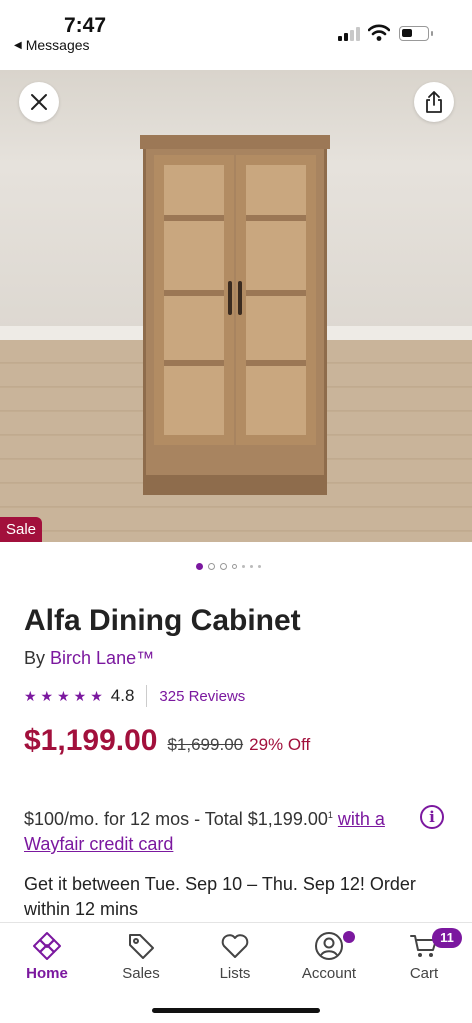  Describe the element at coordinates (280, 744) in the screenshot. I see `discount-label: 29% Off` at that location.